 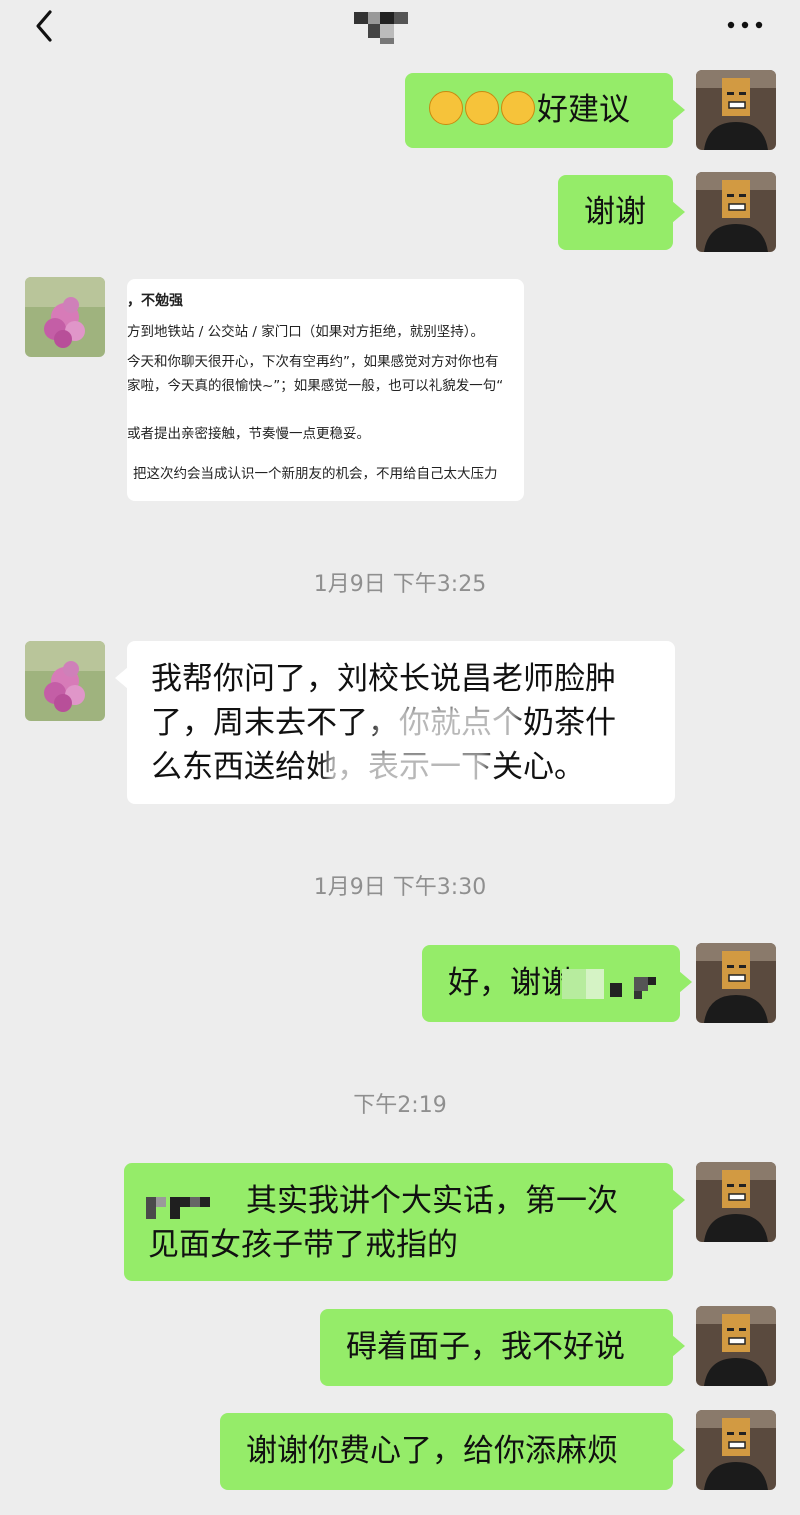 I want to click on message-bubble-mine: 谢谢, so click(x=621, y=212).